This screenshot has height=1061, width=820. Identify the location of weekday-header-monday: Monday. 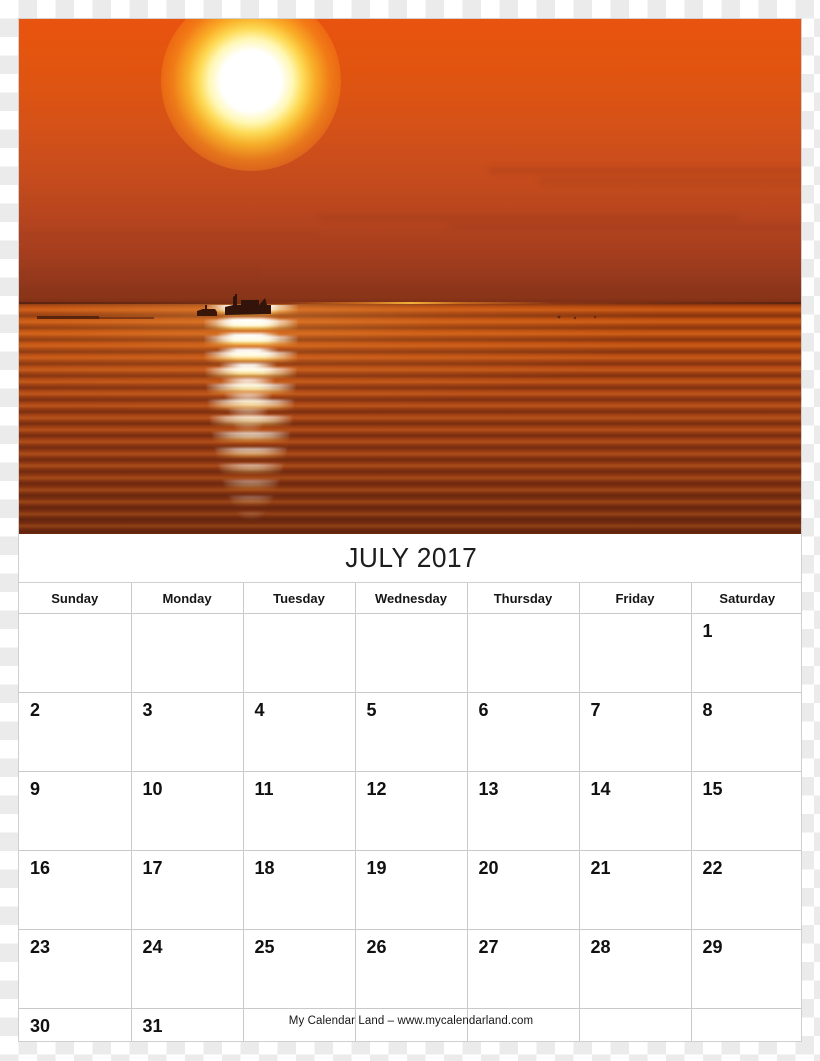
(187, 598).